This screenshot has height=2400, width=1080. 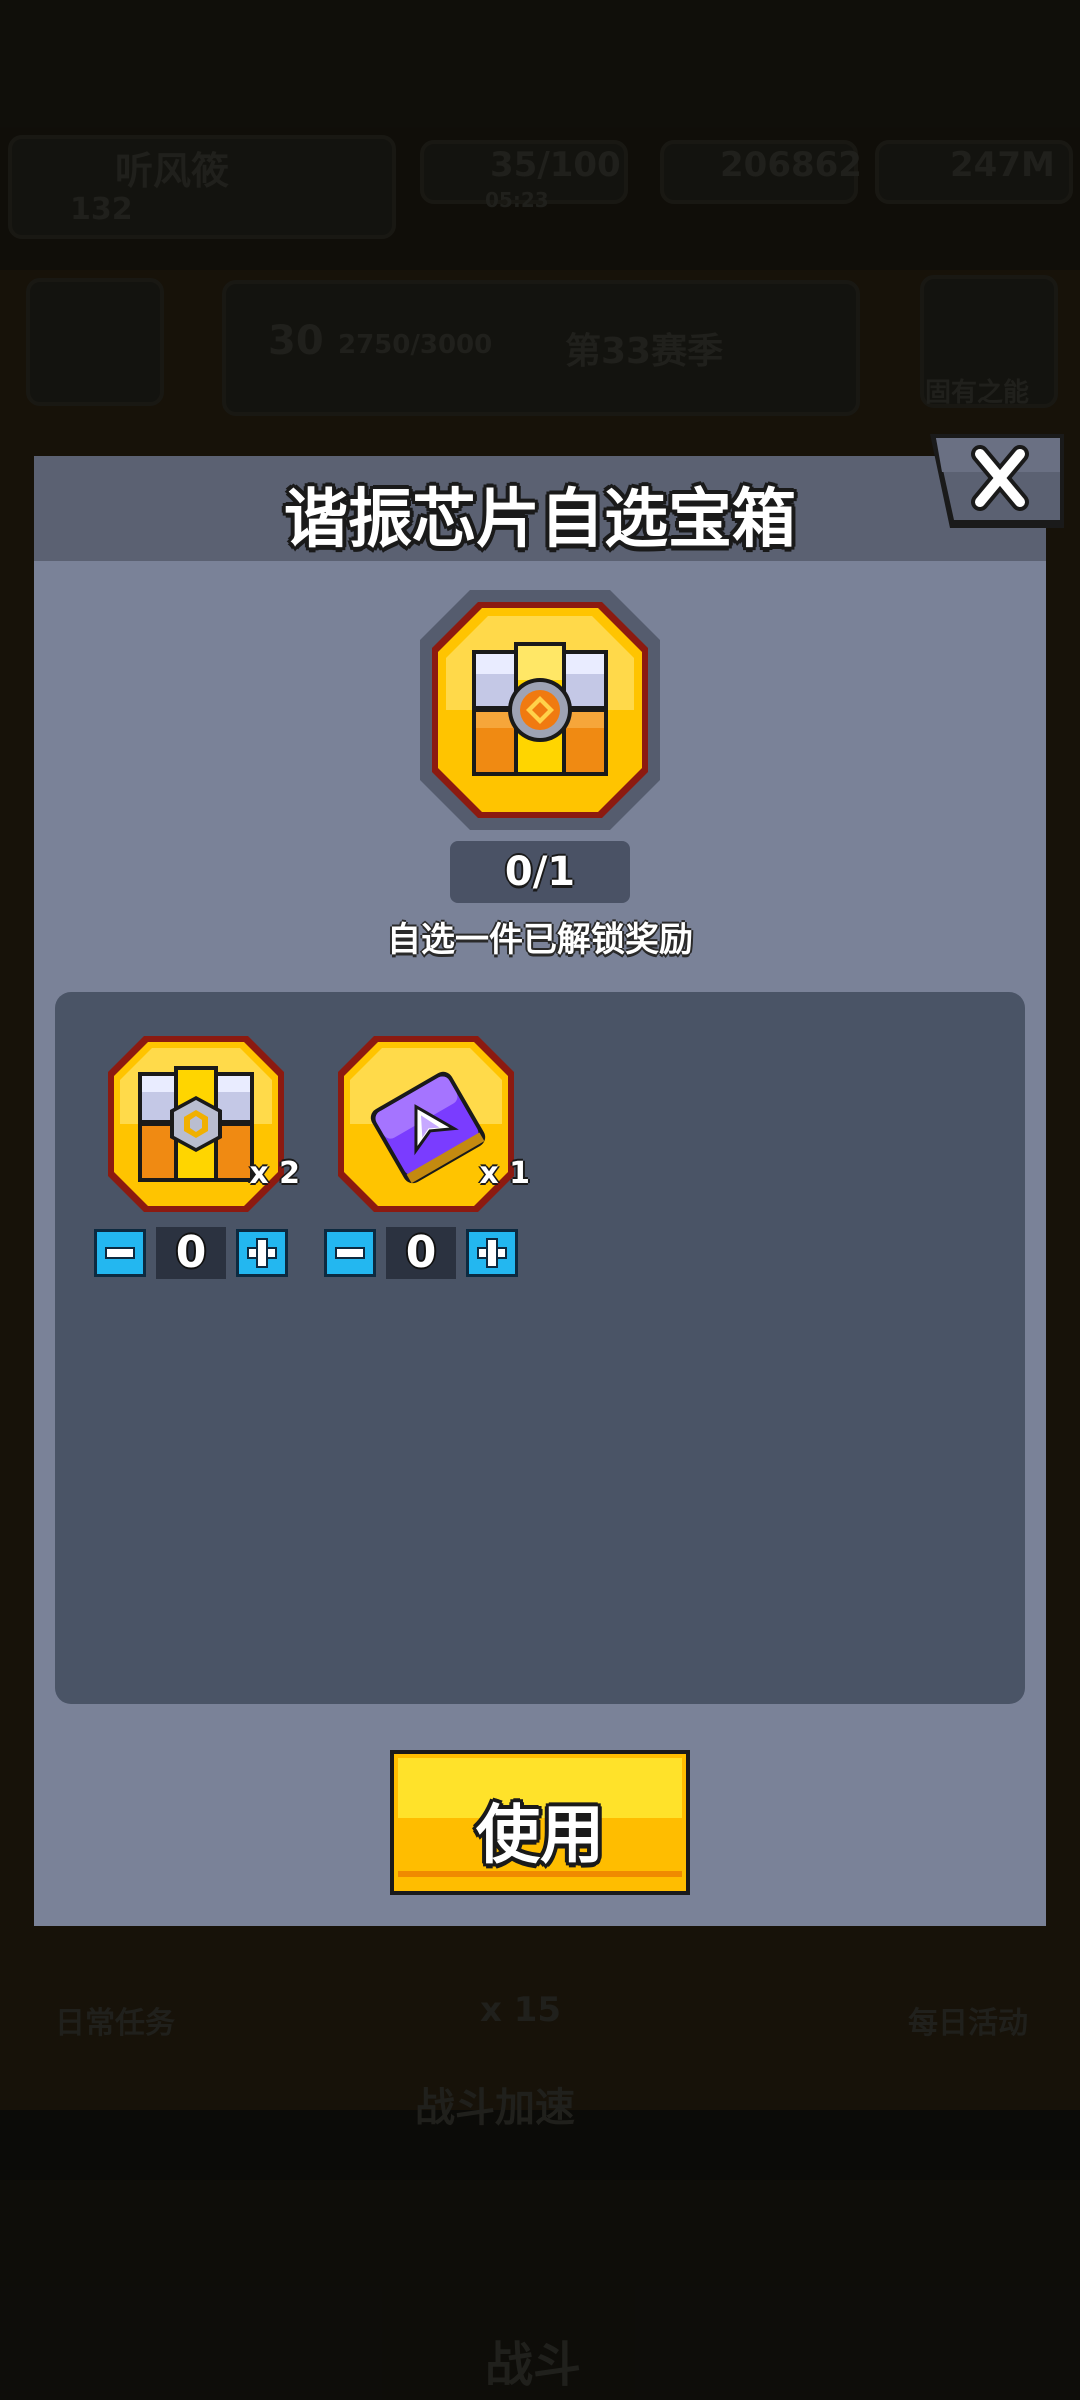 What do you see at coordinates (540, 1836) in the screenshot?
I see `use-button-label: 使用` at bounding box center [540, 1836].